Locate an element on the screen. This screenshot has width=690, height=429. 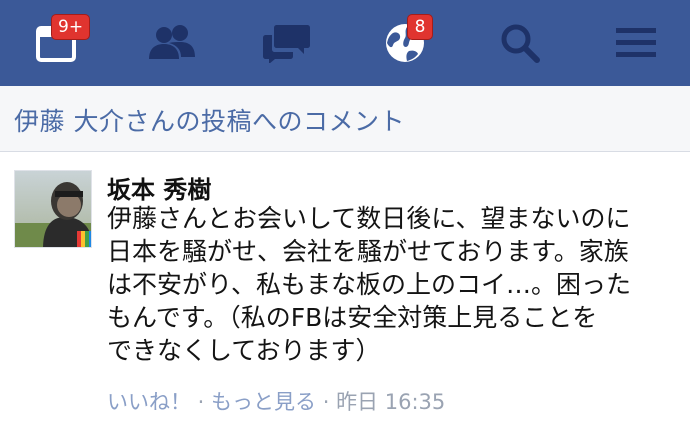
globe-badge: 8 is located at coordinates (420, 27).